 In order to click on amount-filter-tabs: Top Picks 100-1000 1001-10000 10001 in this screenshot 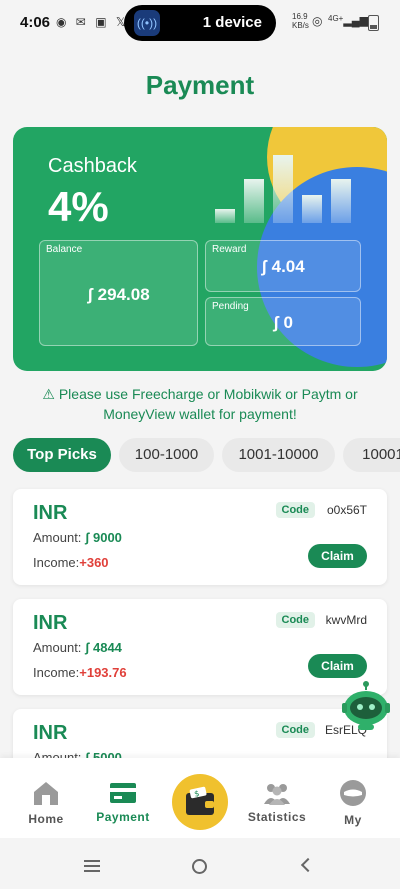, I will do `click(206, 455)`.